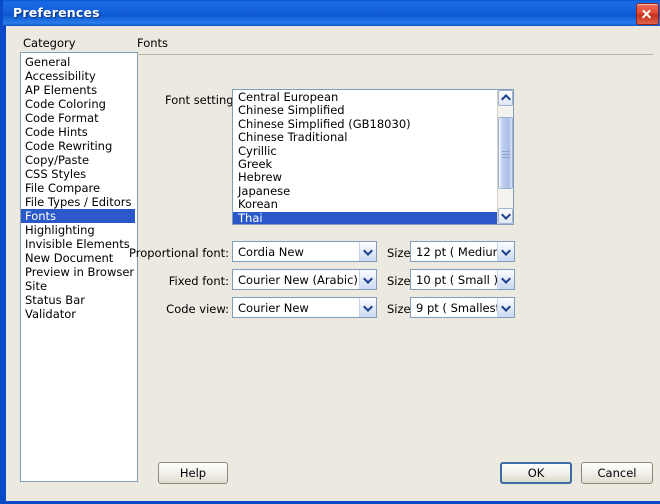 The image size is (660, 504). Describe the element at coordinates (79, 202) in the screenshot. I see `sidebar-item-file-types-editors: File Types / Editors` at that location.